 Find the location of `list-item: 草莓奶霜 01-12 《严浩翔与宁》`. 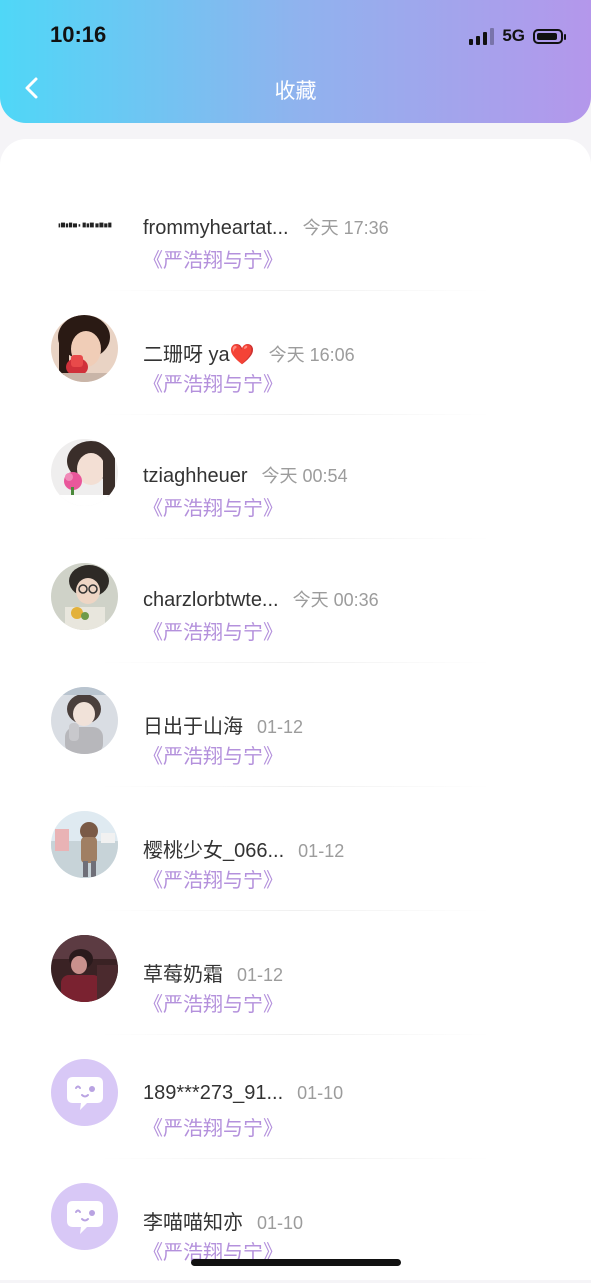

list-item: 草莓奶霜 01-12 《严浩翔与宁》 is located at coordinates (295, 973).